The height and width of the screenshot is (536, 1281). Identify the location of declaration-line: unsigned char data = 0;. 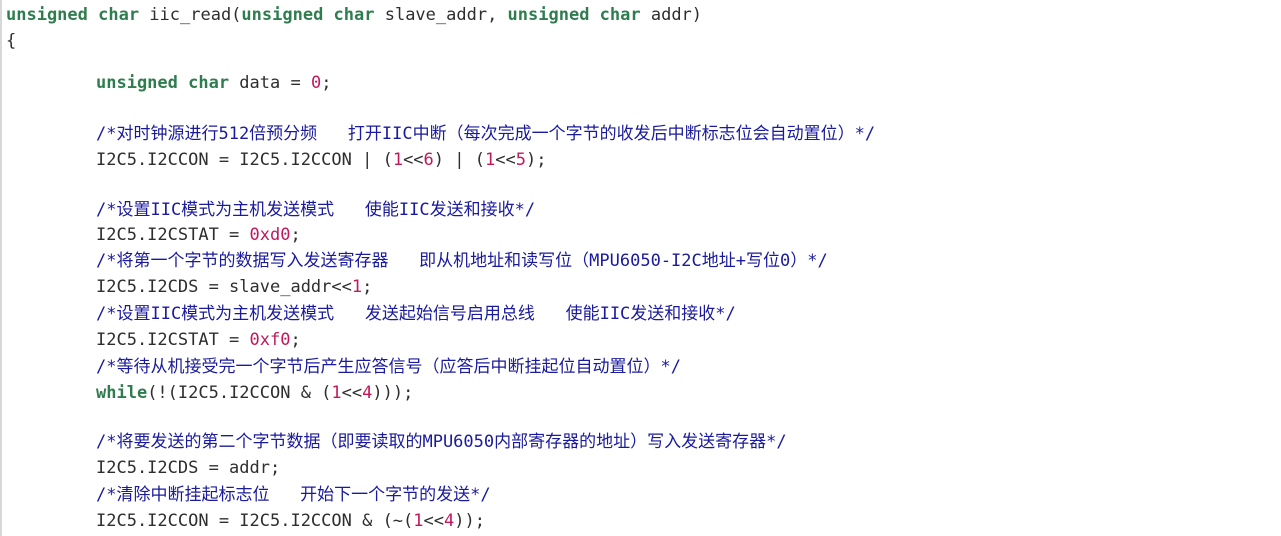
(213, 83).